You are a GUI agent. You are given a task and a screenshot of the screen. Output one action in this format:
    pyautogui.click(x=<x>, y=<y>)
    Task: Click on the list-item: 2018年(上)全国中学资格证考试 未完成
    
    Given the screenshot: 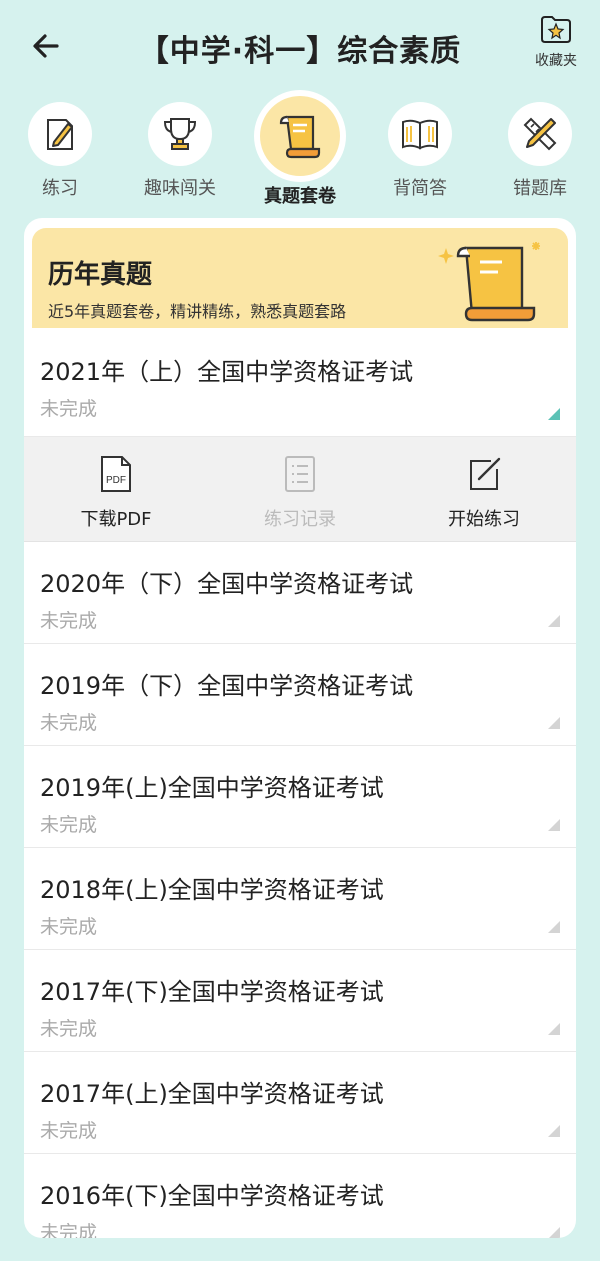 What is the action you would take?
    pyautogui.click(x=300, y=899)
    